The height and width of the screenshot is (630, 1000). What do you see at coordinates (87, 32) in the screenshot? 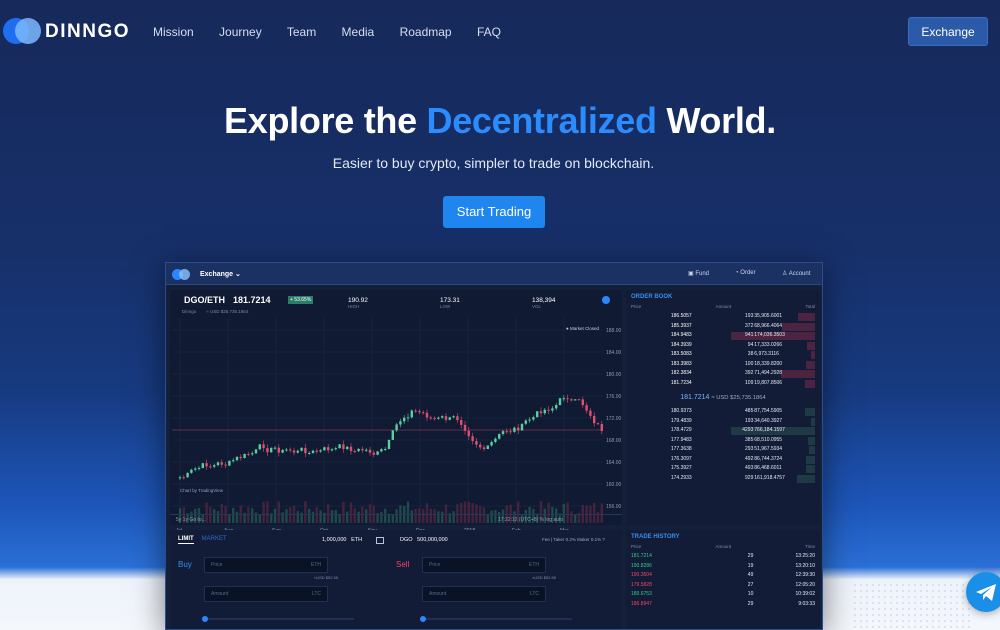
I see `brand-name: DINNGO` at bounding box center [87, 32].